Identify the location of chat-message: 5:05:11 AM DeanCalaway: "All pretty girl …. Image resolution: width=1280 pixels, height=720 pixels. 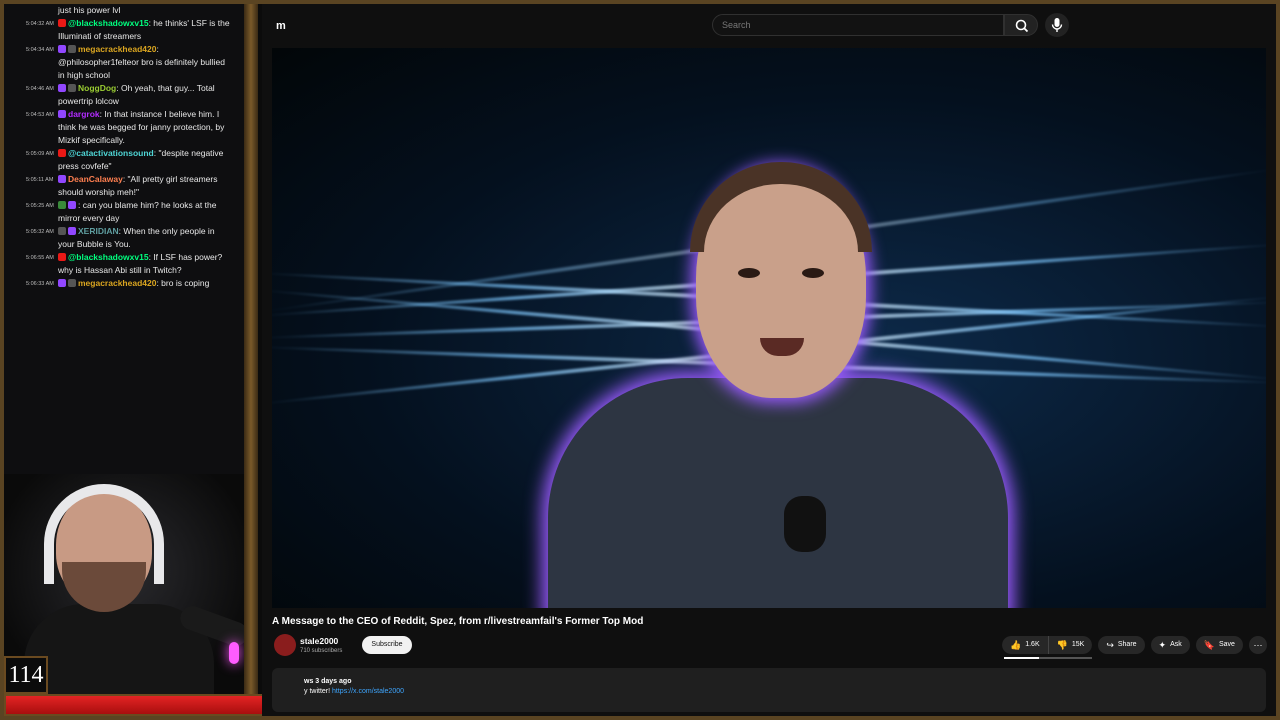
(124, 186).